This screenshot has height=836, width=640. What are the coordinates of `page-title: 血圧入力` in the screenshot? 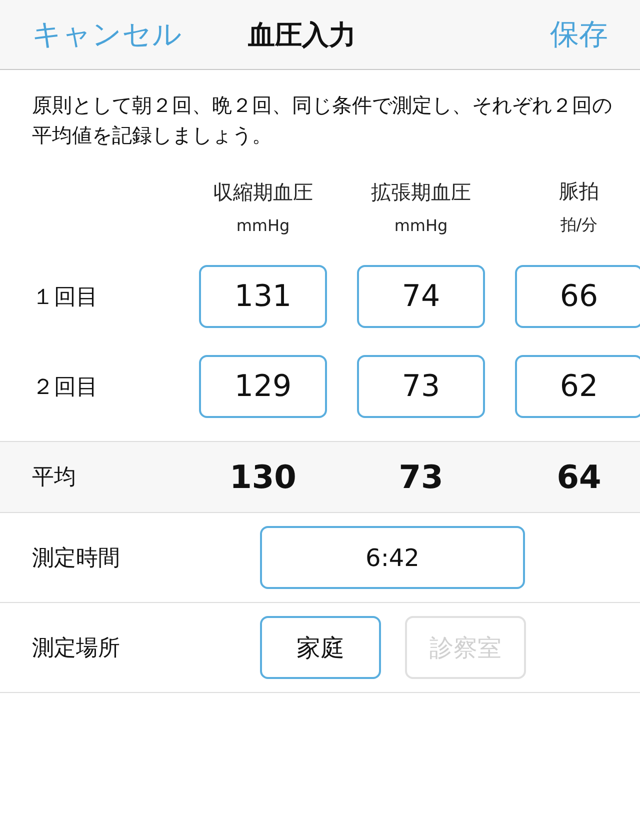 It's located at (302, 35).